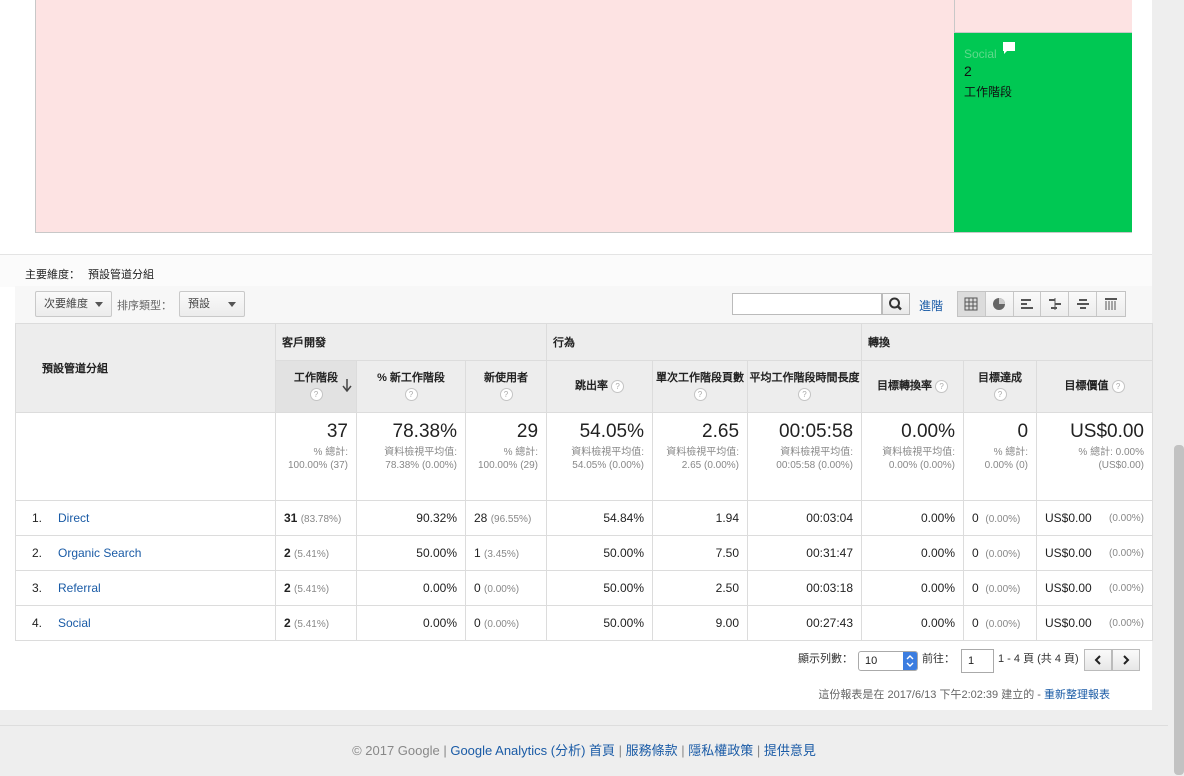 This screenshot has height=776, width=1184. What do you see at coordinates (212, 304) in the screenshot?
I see `sort-type-dropdown: 預設` at bounding box center [212, 304].